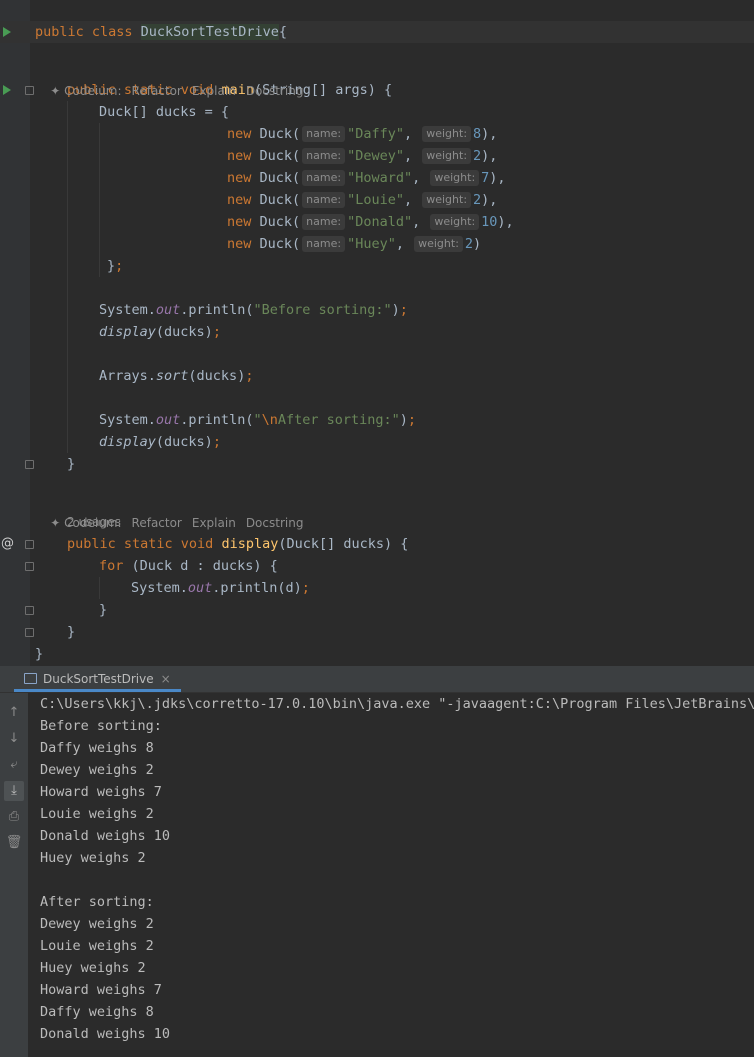 The image size is (754, 1057). Describe the element at coordinates (88, 32) in the screenshot. I see `code-token: public class` at that location.